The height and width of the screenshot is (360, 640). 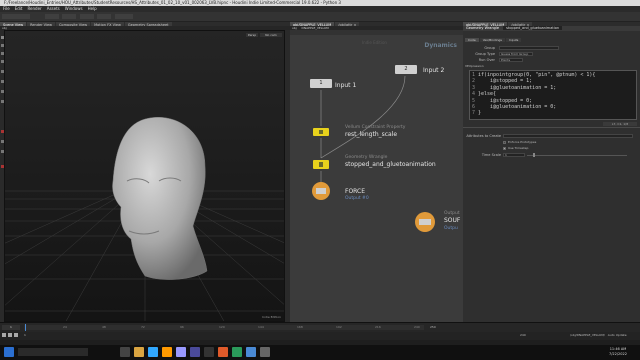 I want to click on constraint-node-type: Vellum Constraint Property, so click(x=375, y=127).